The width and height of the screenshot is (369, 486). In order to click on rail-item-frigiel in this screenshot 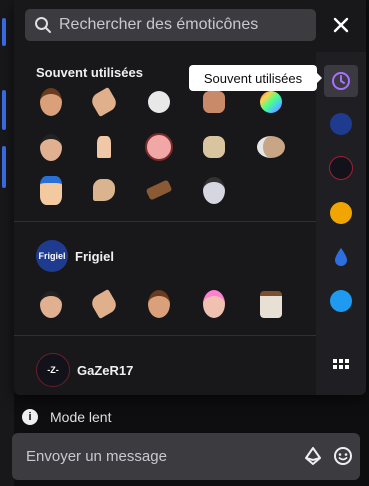, I will do `click(341, 124)`.